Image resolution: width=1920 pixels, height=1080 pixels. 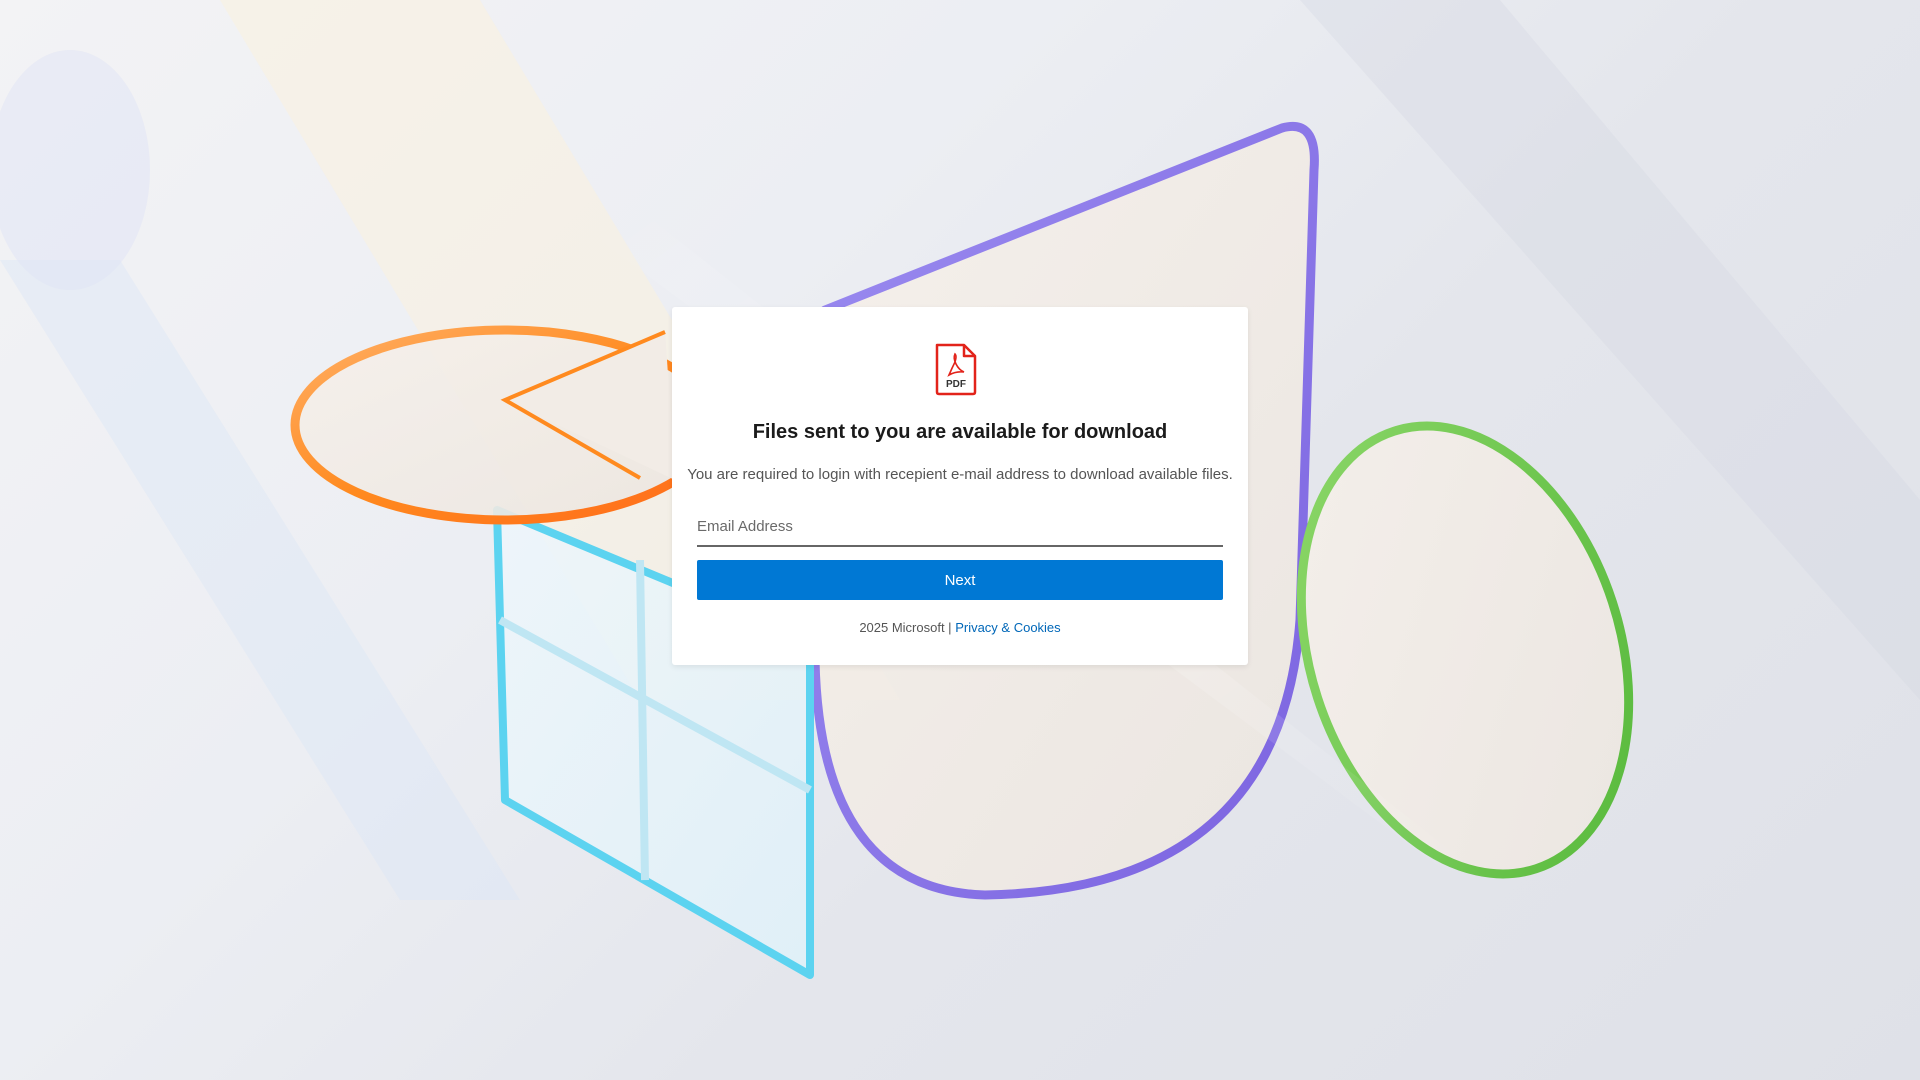 What do you see at coordinates (956, 369) in the screenshot?
I see `pdf-file-icon: PDF` at bounding box center [956, 369].